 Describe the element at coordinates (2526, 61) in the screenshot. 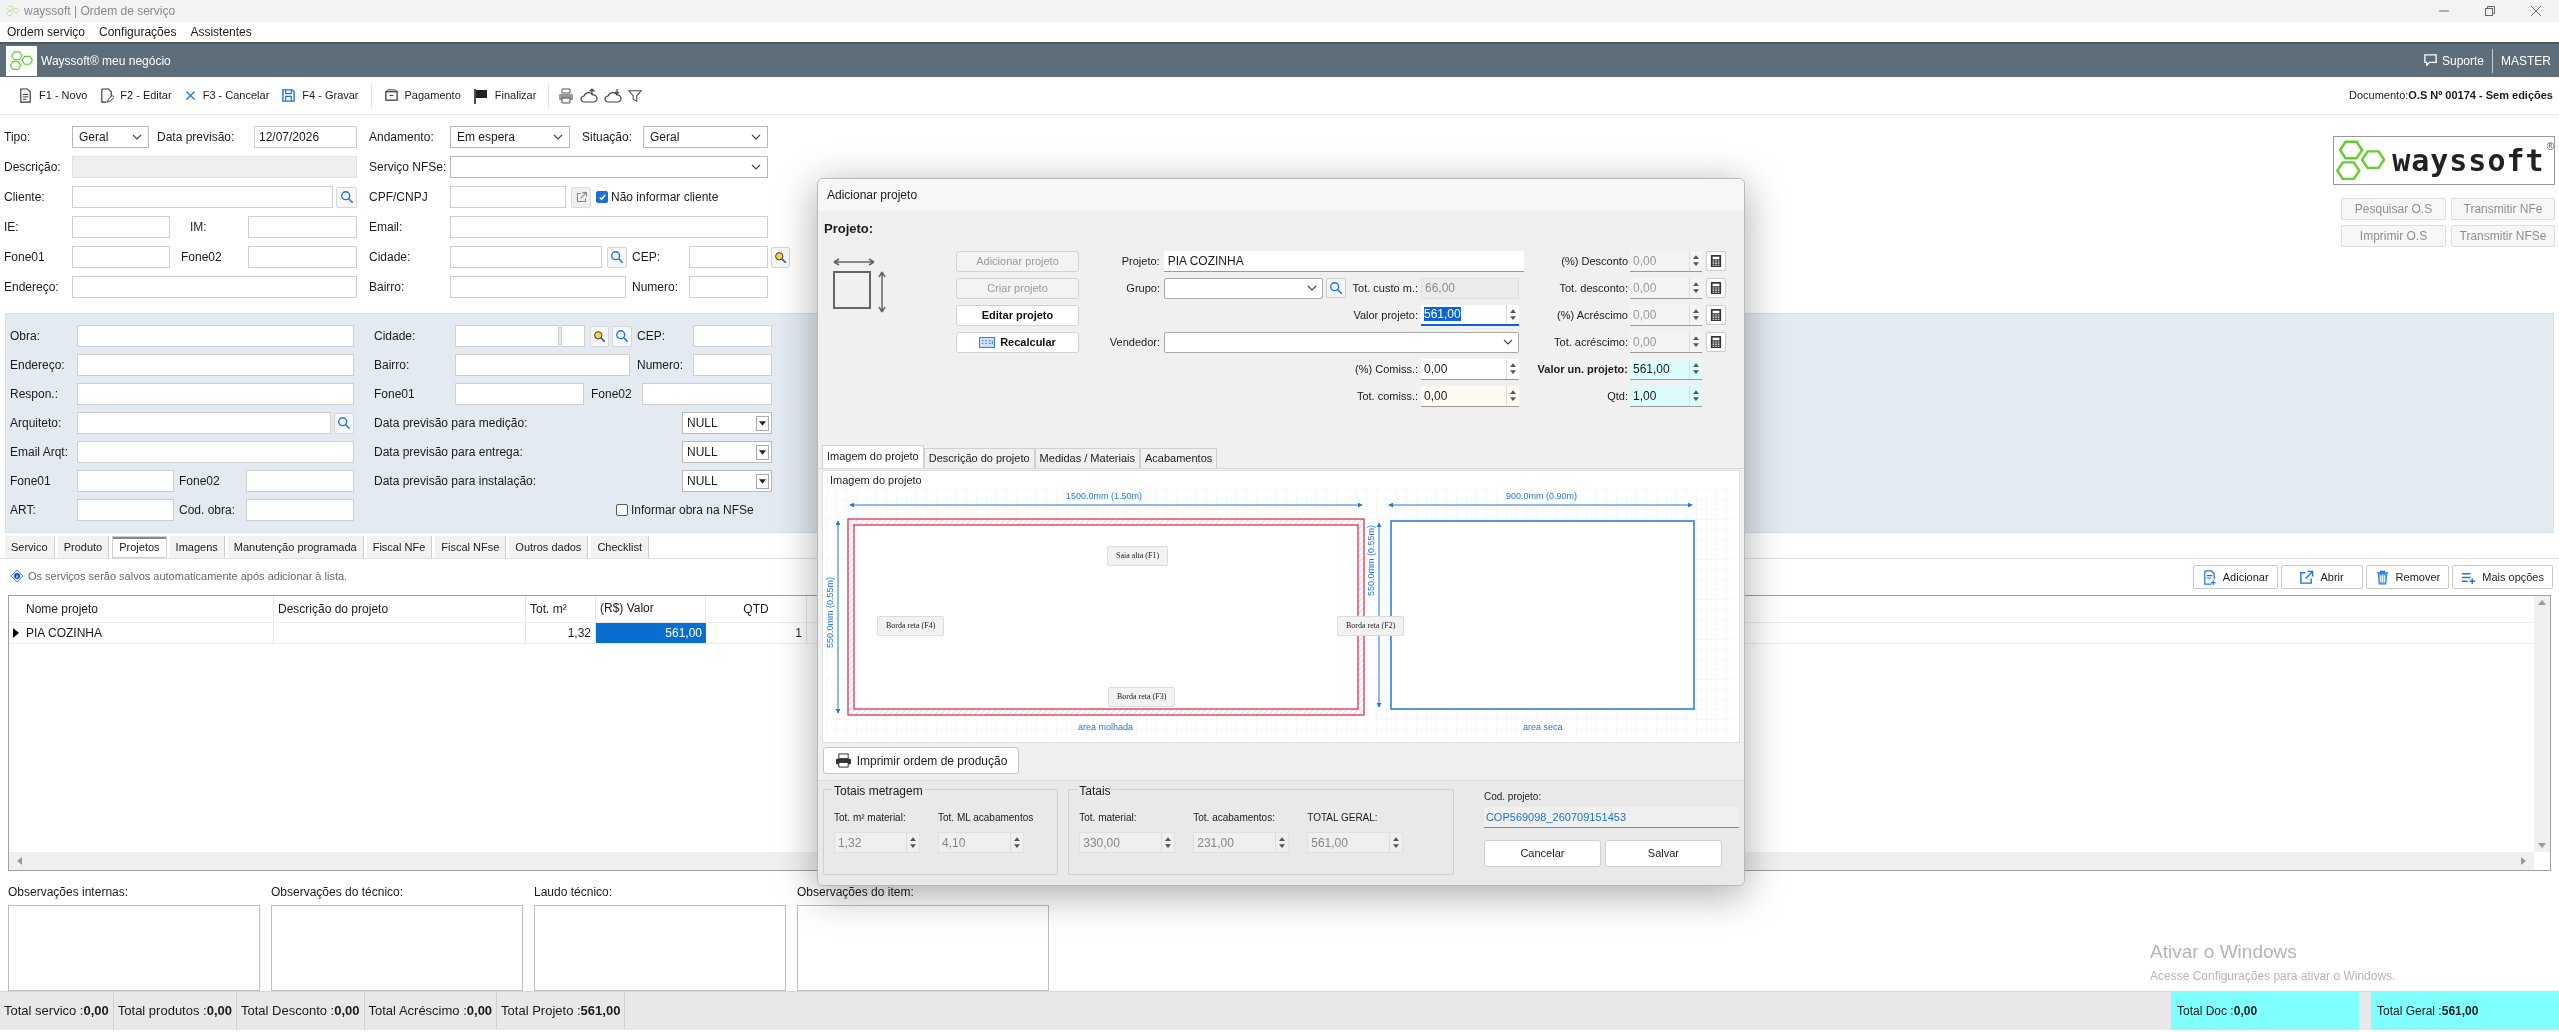

I see `user-name: MASTER` at that location.